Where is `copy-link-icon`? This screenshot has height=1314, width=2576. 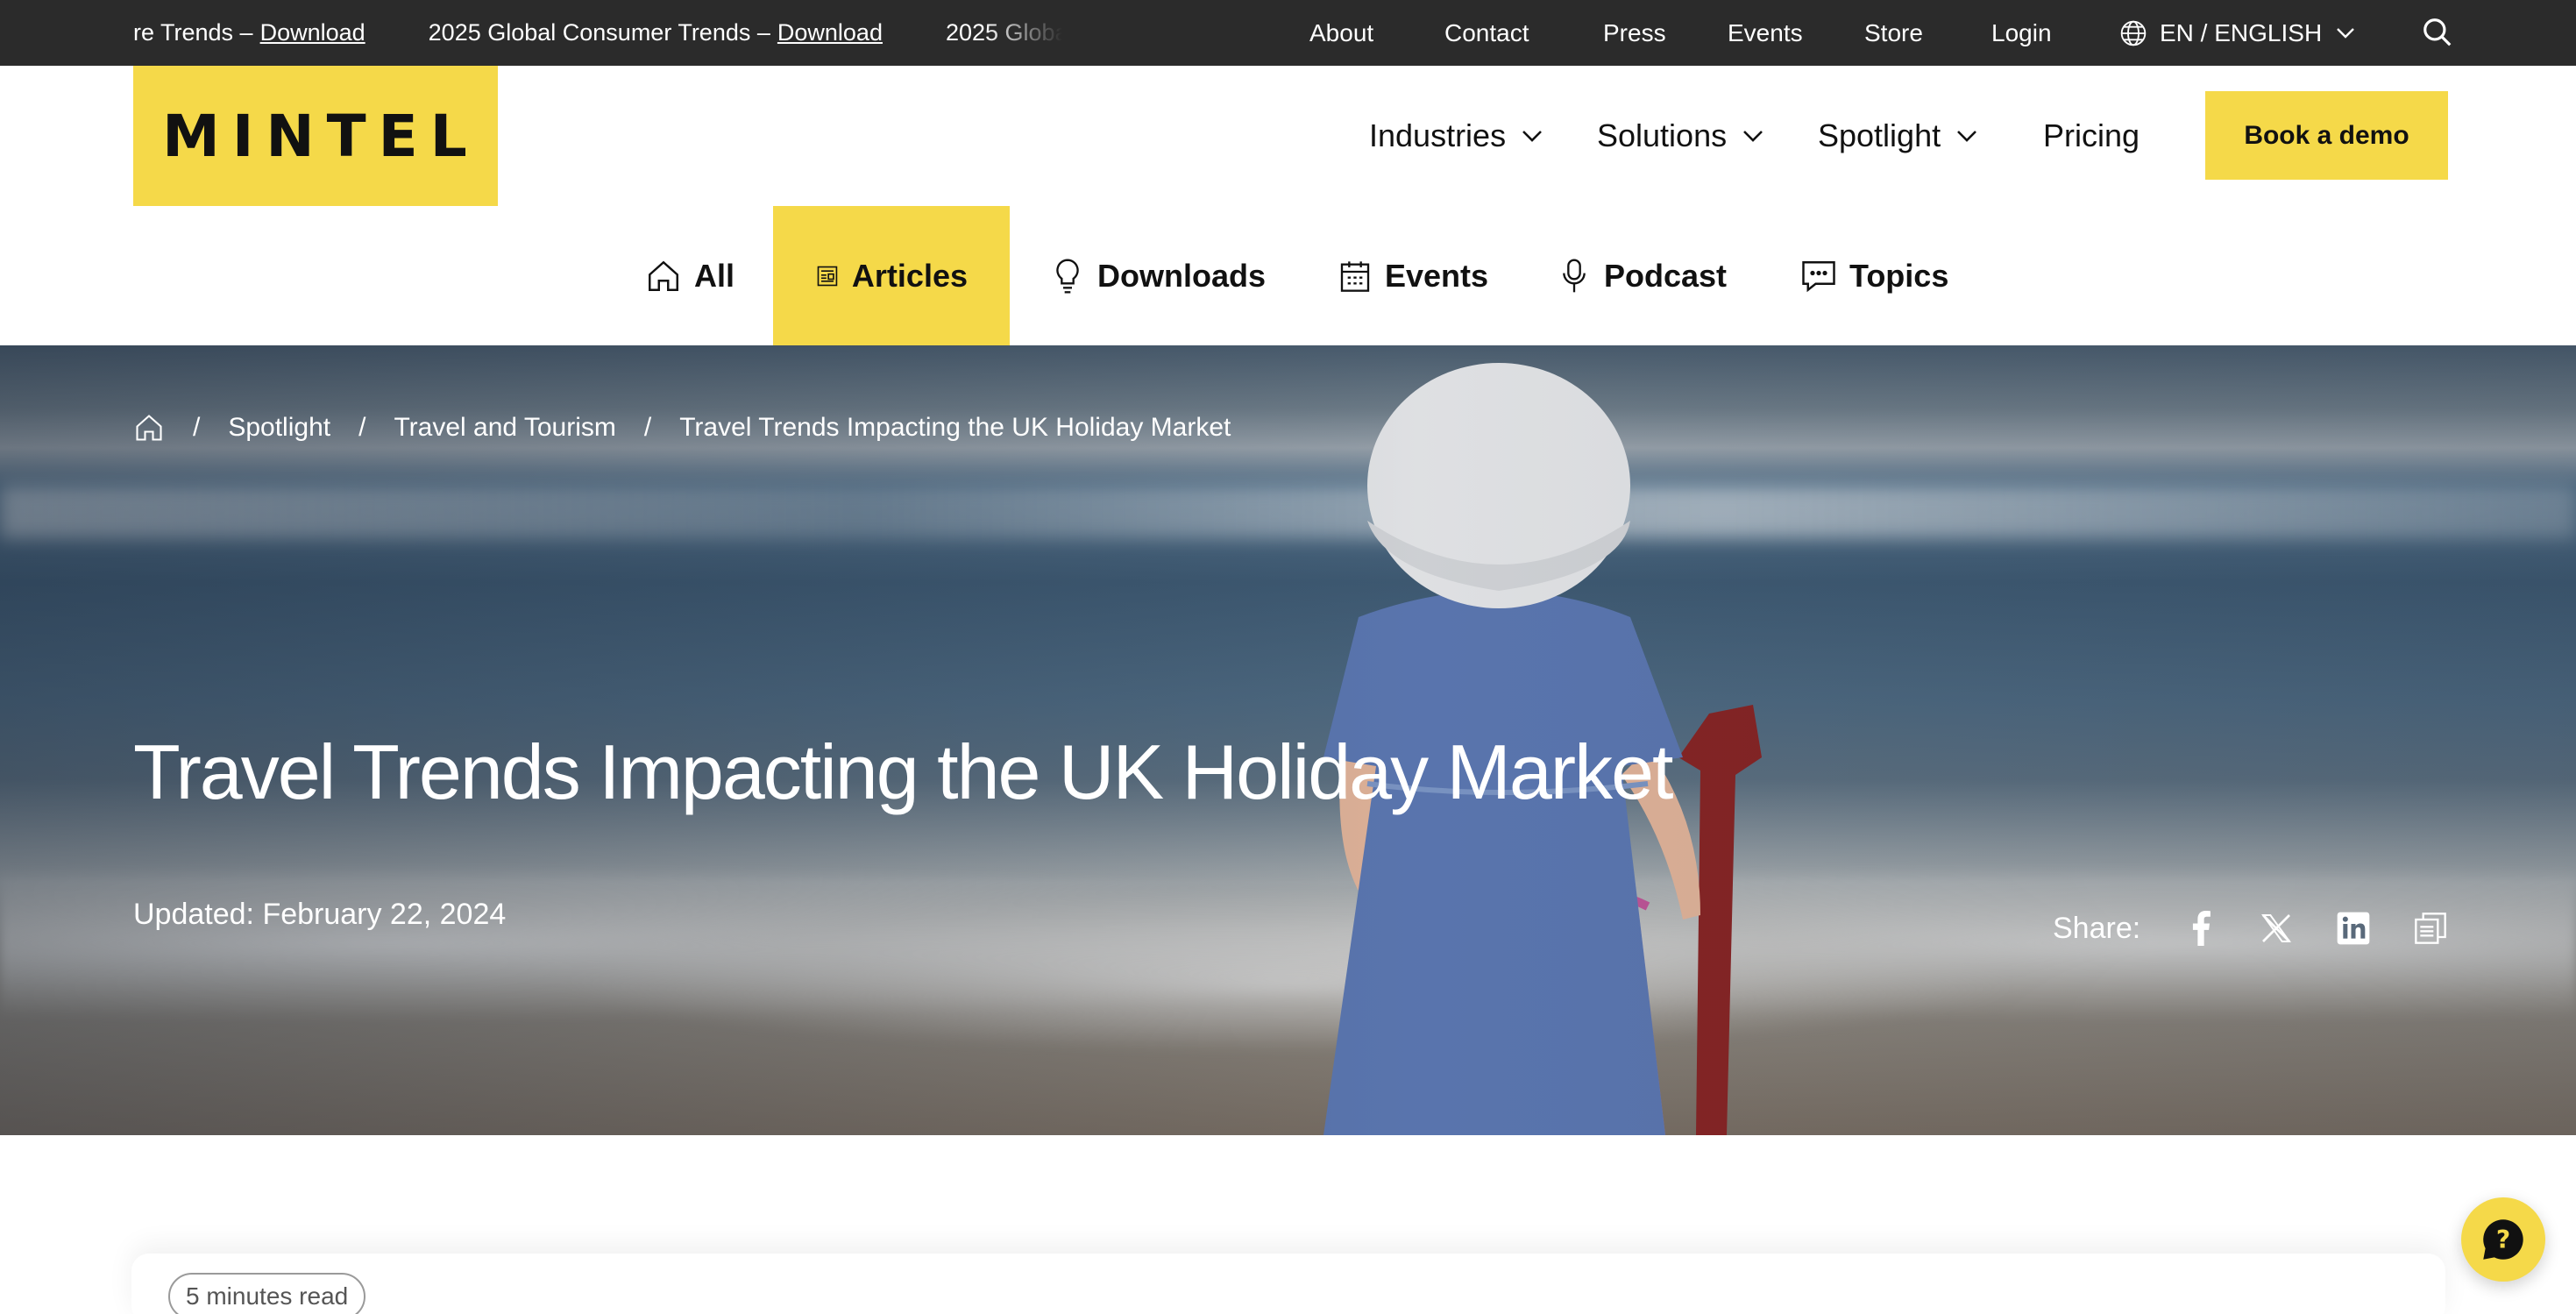
copy-link-icon is located at coordinates (2430, 928).